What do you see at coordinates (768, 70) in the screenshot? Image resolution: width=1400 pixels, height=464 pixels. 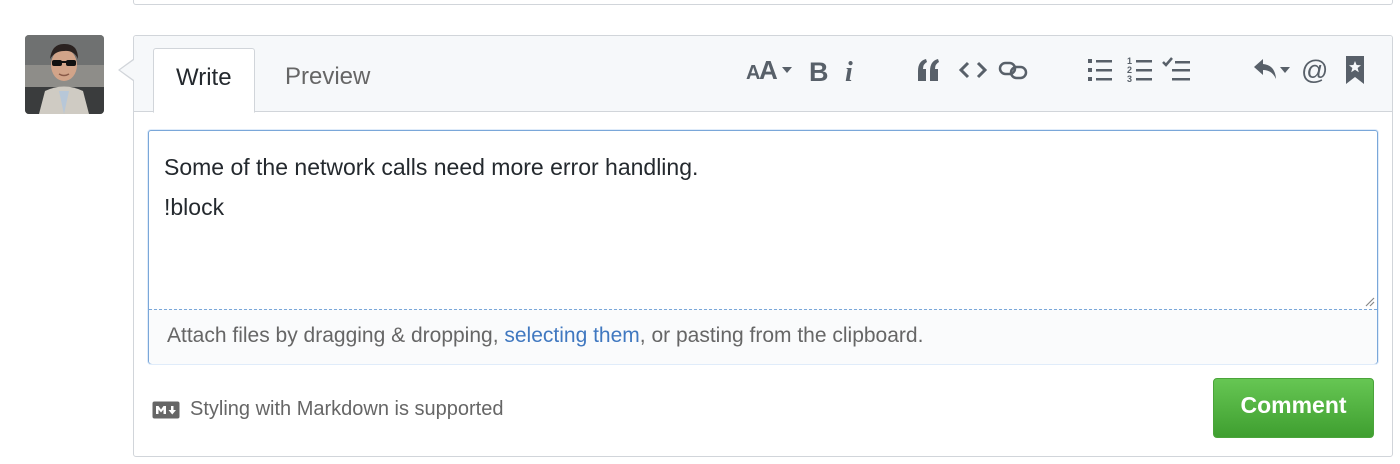 I see `svg-text: A` at bounding box center [768, 70].